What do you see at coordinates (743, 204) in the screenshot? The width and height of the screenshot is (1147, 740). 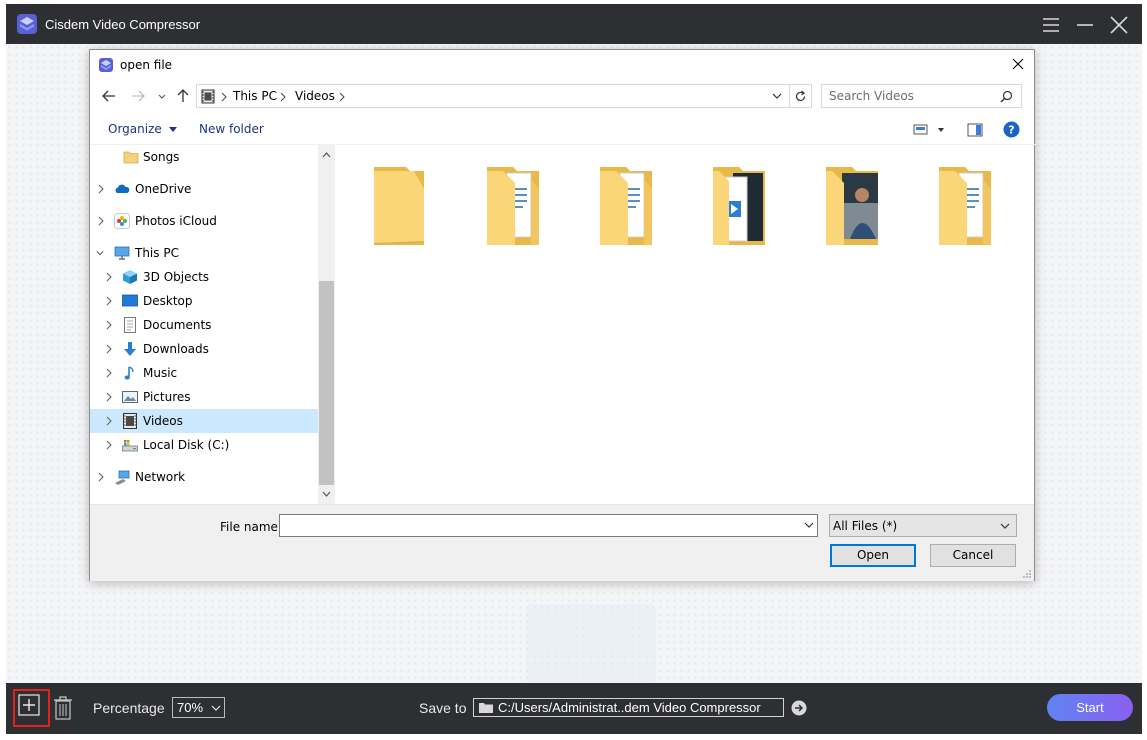 I see `folder-with-video-icon` at bounding box center [743, 204].